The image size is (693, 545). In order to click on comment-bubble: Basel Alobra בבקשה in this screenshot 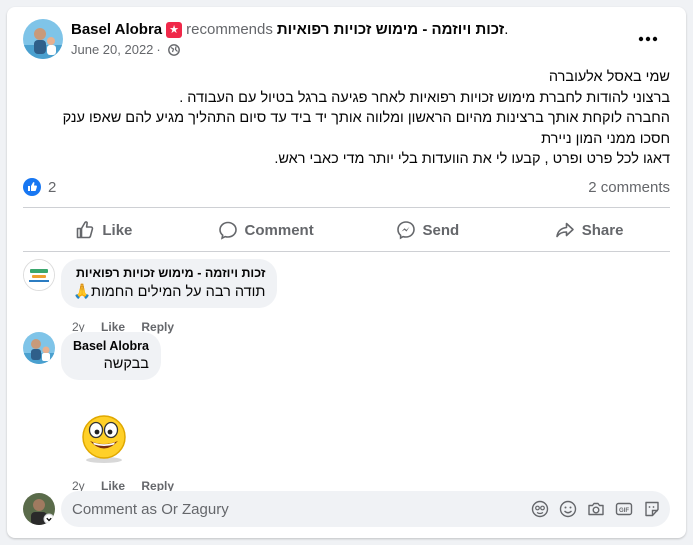, I will do `click(111, 356)`.